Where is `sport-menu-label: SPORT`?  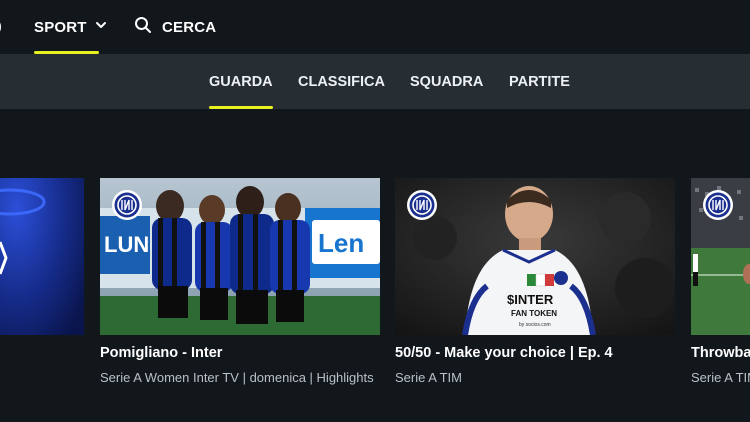 sport-menu-label: SPORT is located at coordinates (60, 27).